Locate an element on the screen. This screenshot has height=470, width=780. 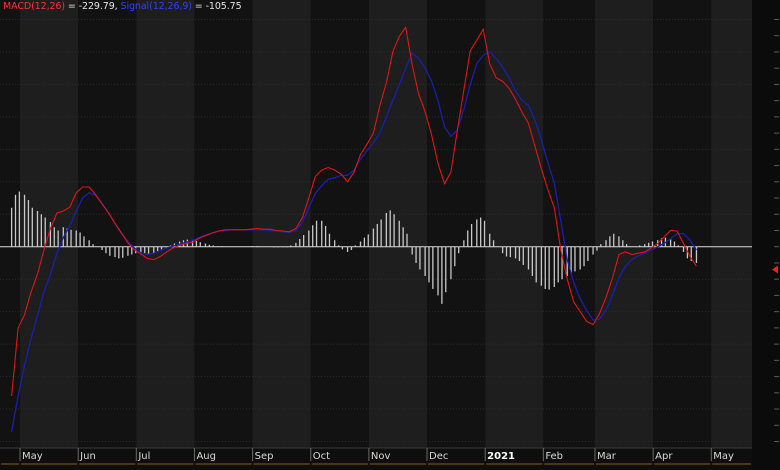
x-tick-label: Mar is located at coordinates (607, 456).